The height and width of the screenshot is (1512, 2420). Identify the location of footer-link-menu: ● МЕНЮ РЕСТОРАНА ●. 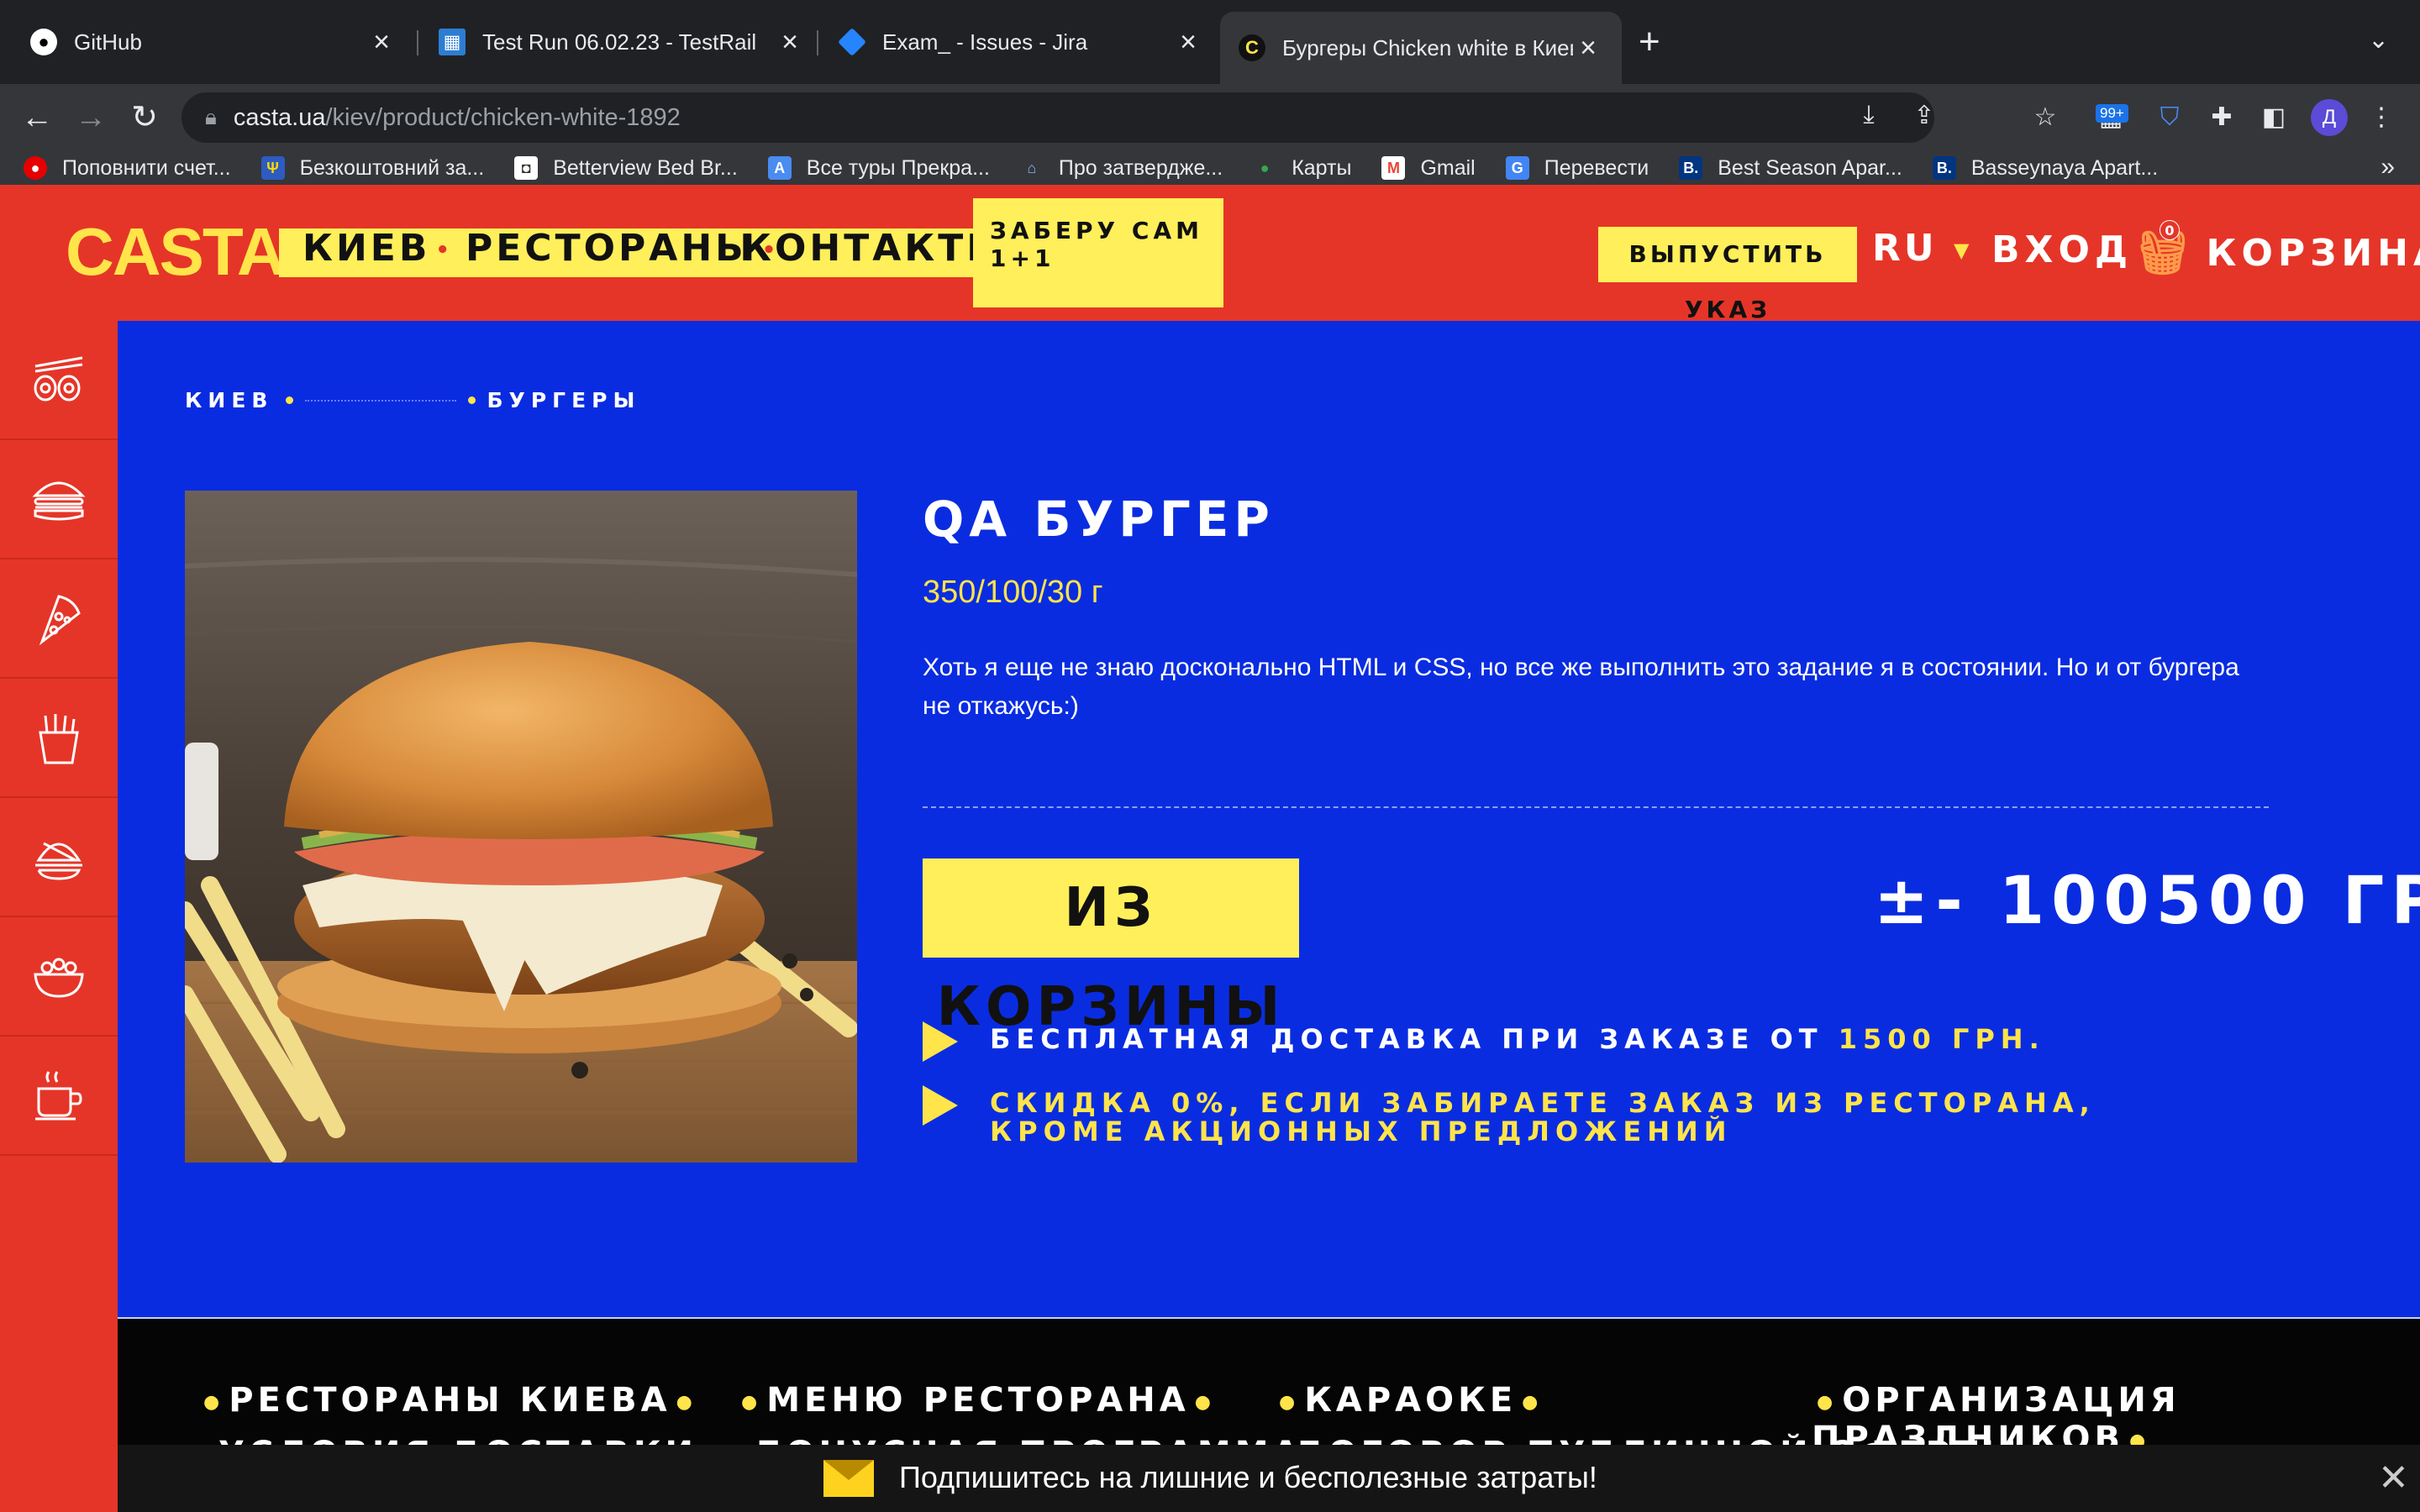
(978, 1400).